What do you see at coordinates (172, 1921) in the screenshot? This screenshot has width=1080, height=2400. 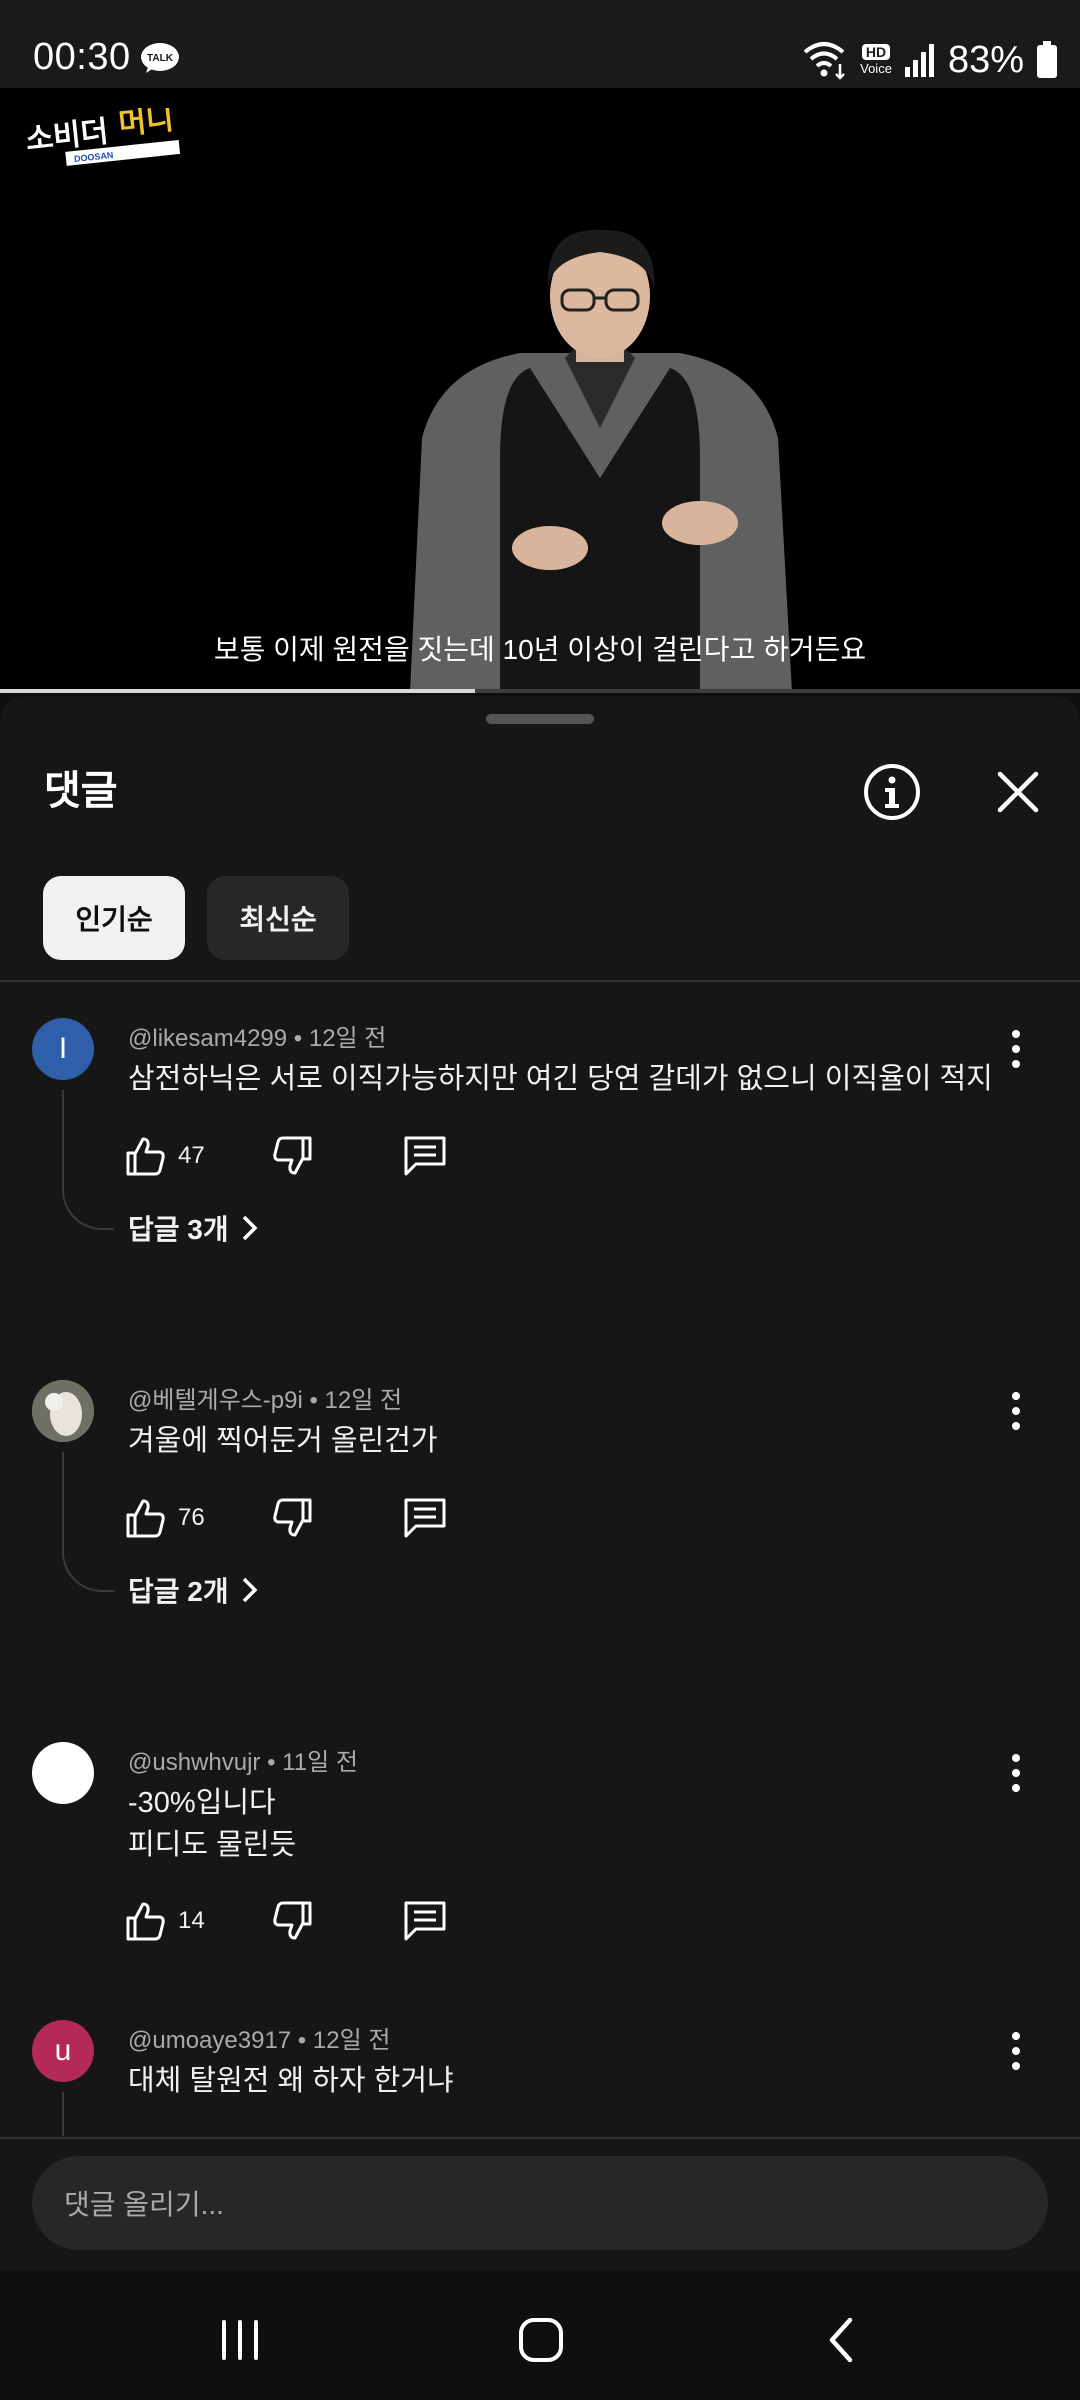 I see `like-button: 14` at bounding box center [172, 1921].